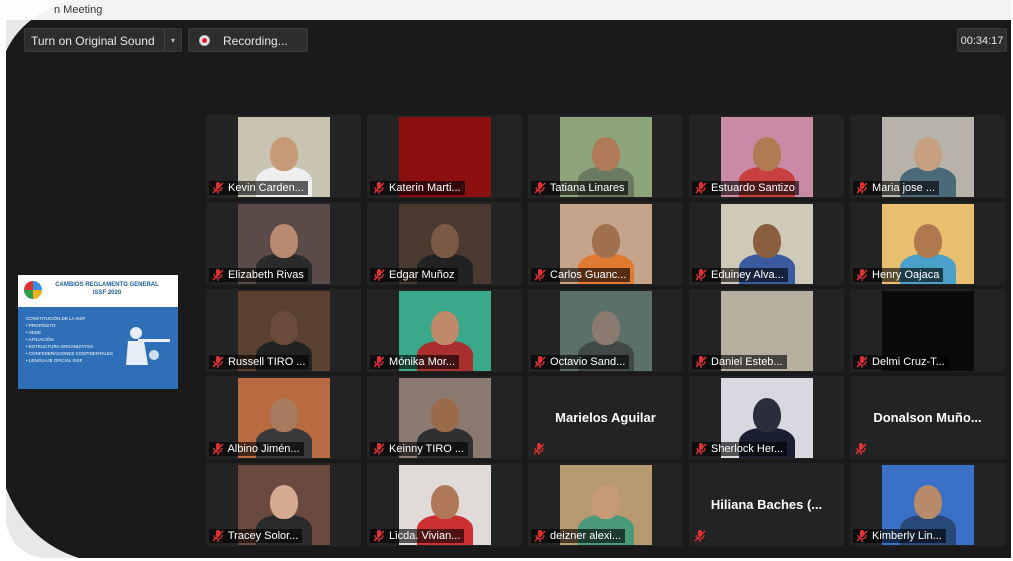 The width and height of the screenshot is (1013, 561). Describe the element at coordinates (927, 243) in the screenshot. I see `participant-tile: Henry Oajaca` at that location.